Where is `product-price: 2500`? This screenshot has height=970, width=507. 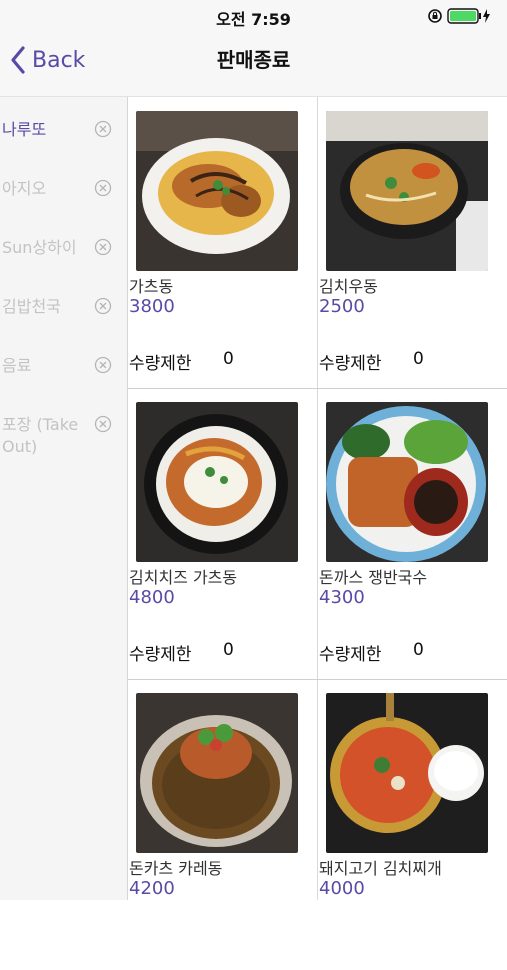 product-price: 2500 is located at coordinates (342, 306).